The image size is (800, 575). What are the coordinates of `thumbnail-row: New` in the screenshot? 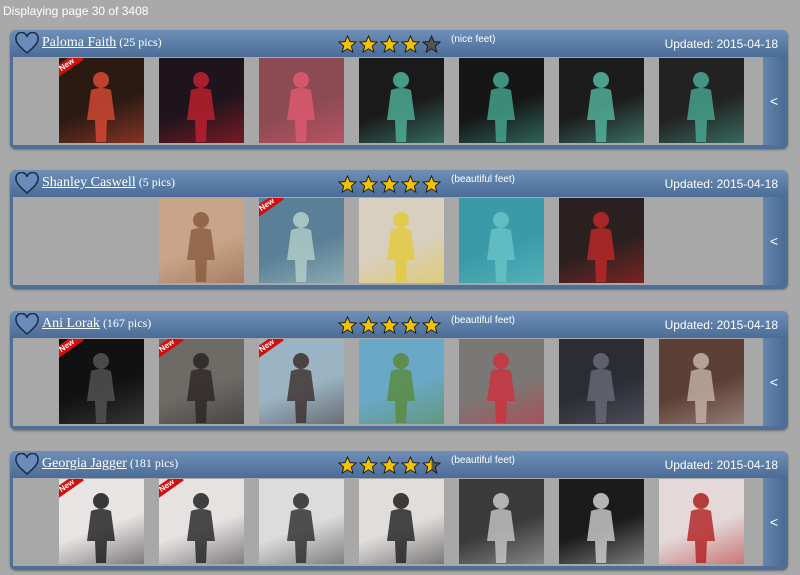 It's located at (386, 101).